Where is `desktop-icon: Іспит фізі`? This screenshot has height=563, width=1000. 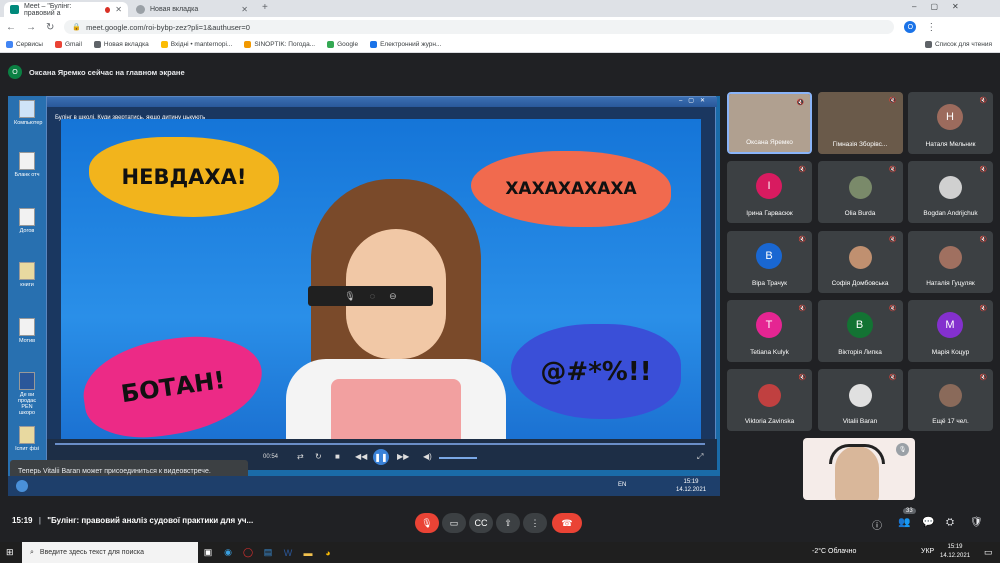
desktop-icon: Іспит фізі is located at coordinates (27, 439).